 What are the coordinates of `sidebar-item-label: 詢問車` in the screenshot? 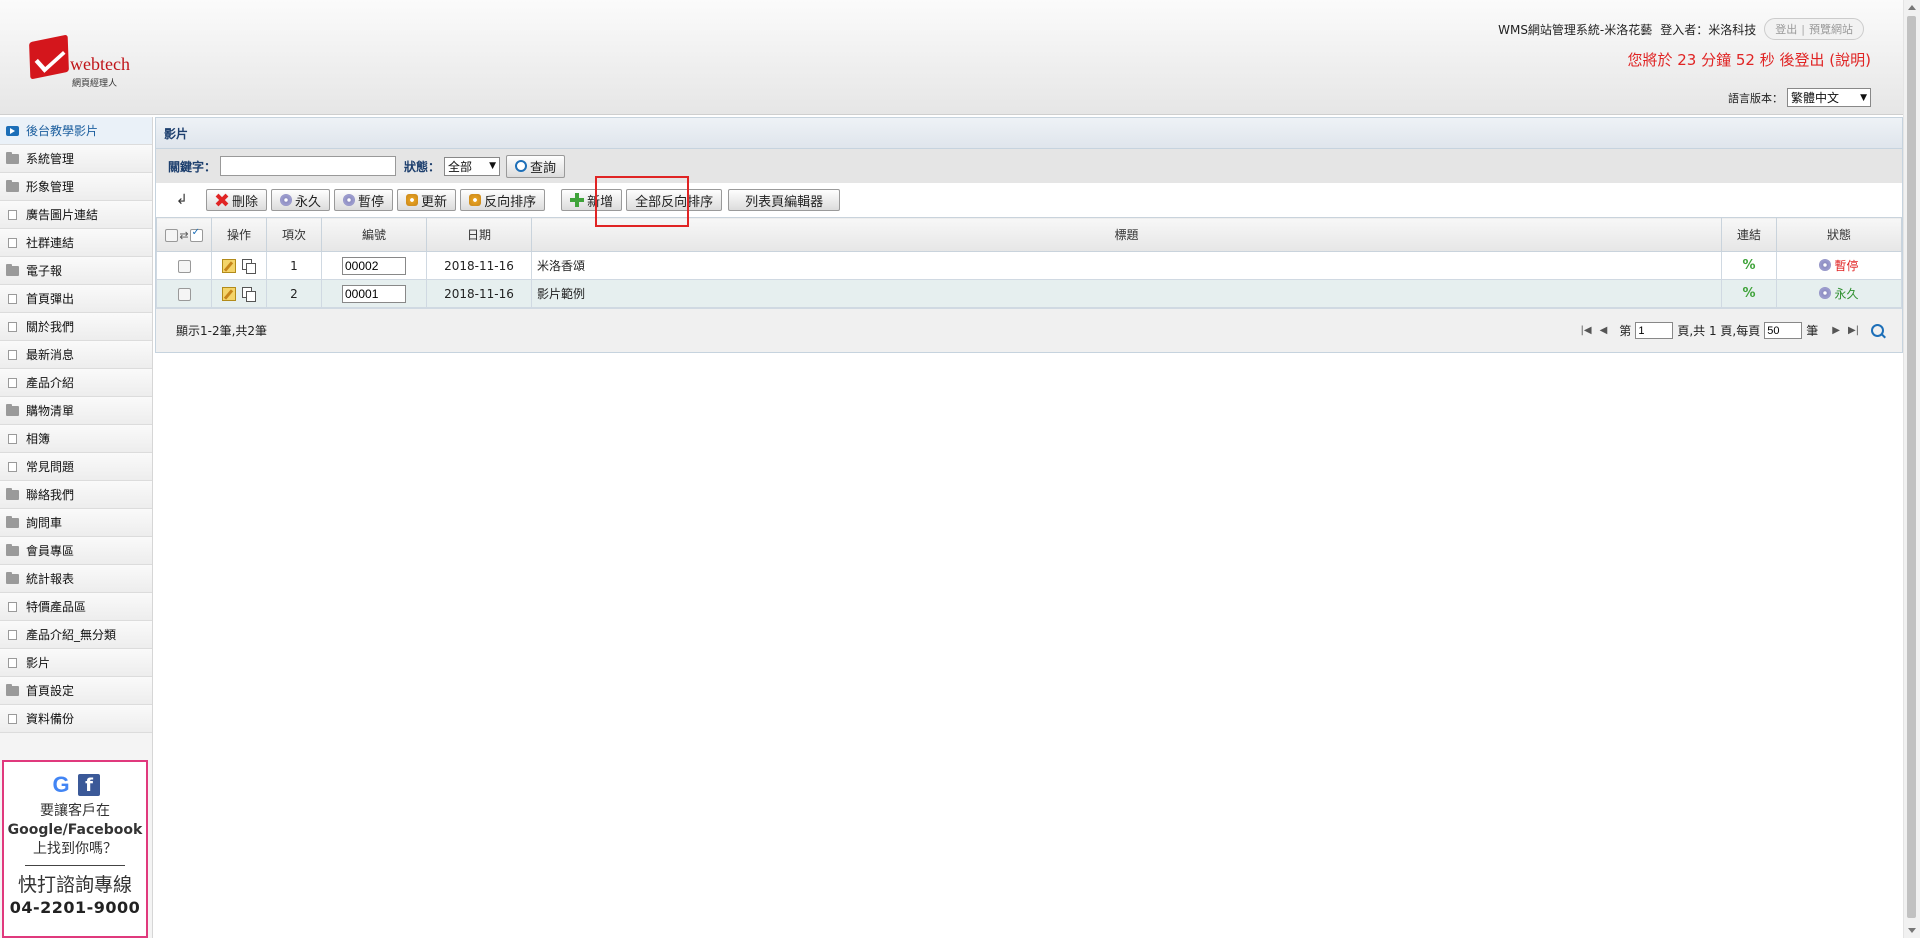 It's located at (44, 523).